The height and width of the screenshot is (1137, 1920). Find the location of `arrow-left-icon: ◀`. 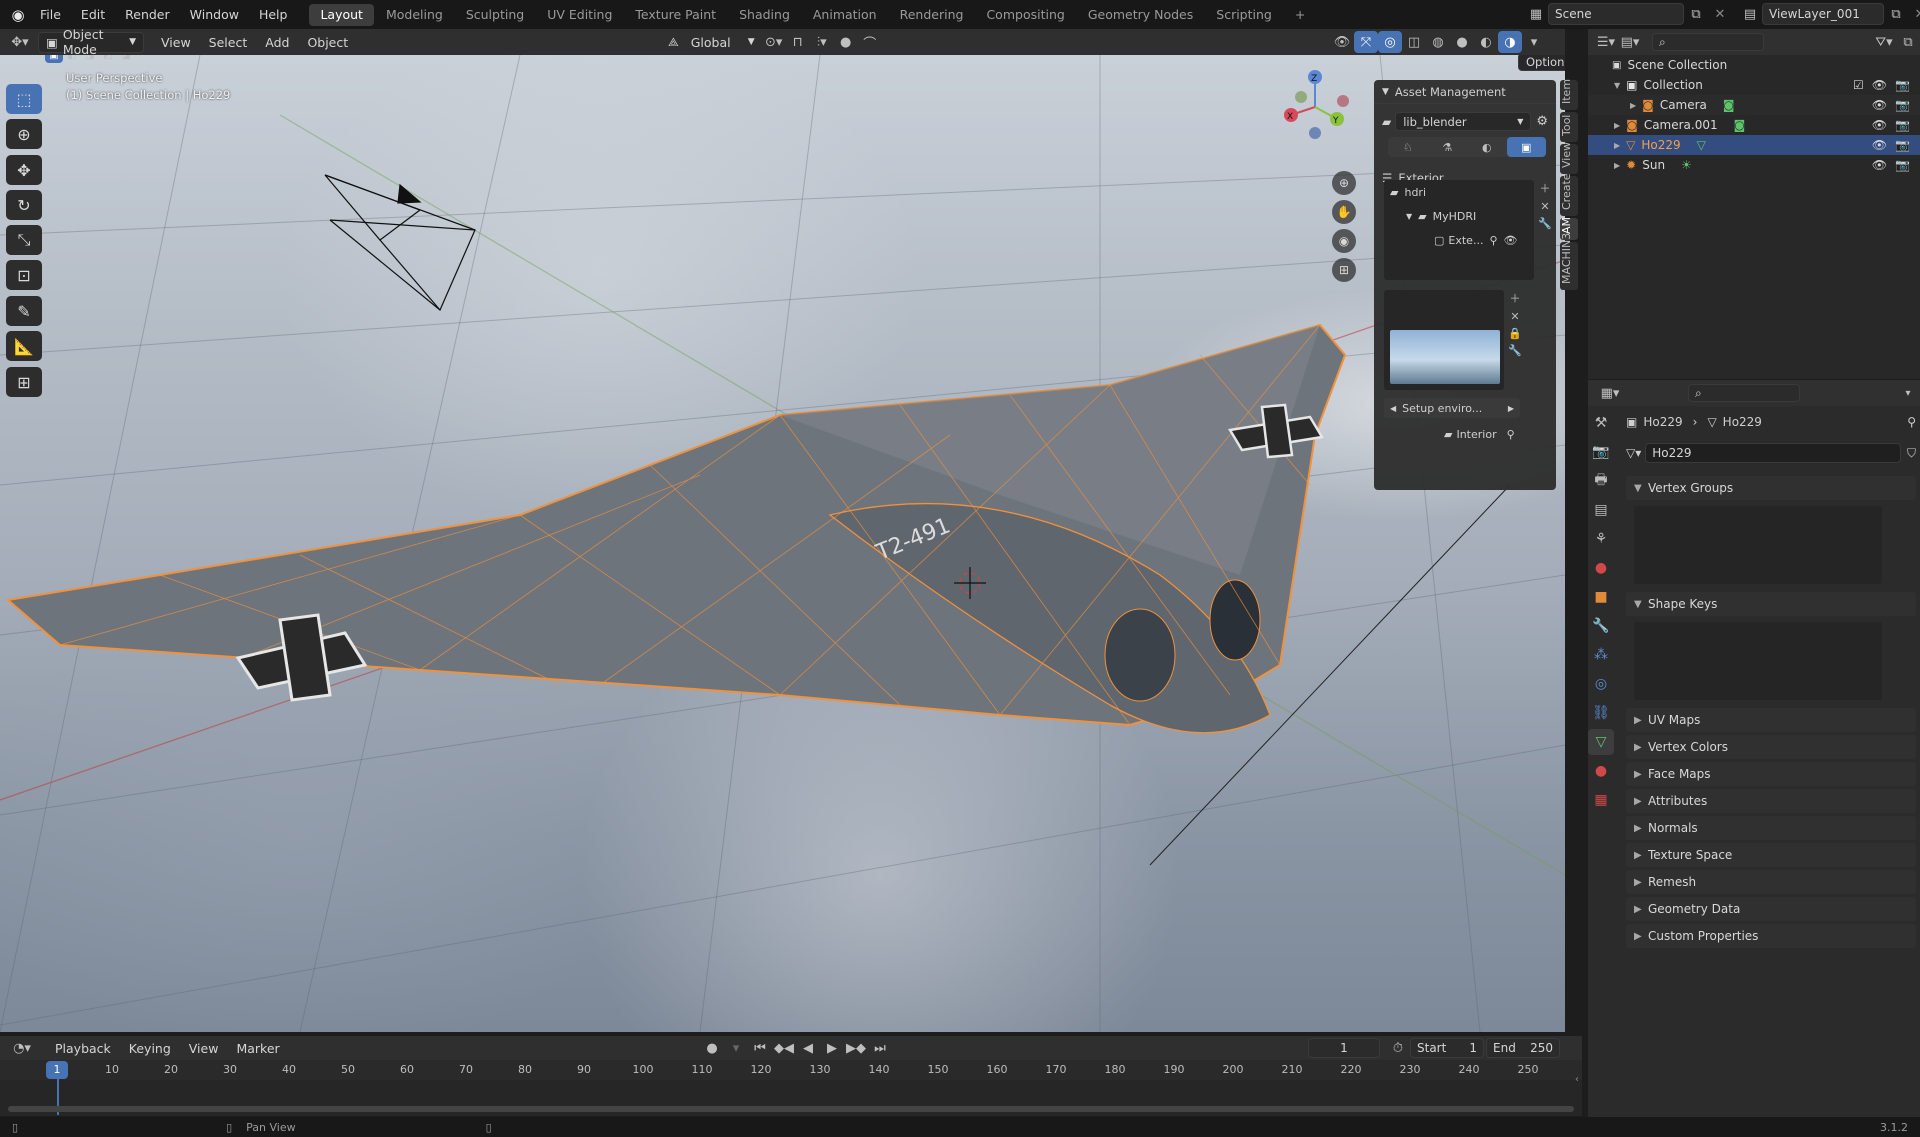

arrow-left-icon: ◀ is located at coordinates (1393, 408).